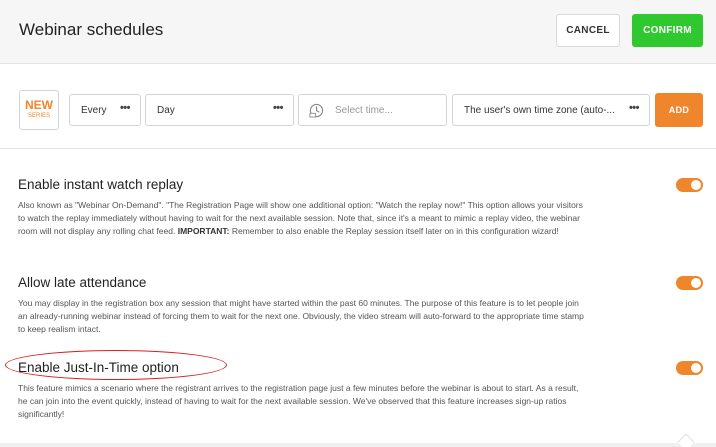  I want to click on late-attendance-toggle, so click(689, 283).